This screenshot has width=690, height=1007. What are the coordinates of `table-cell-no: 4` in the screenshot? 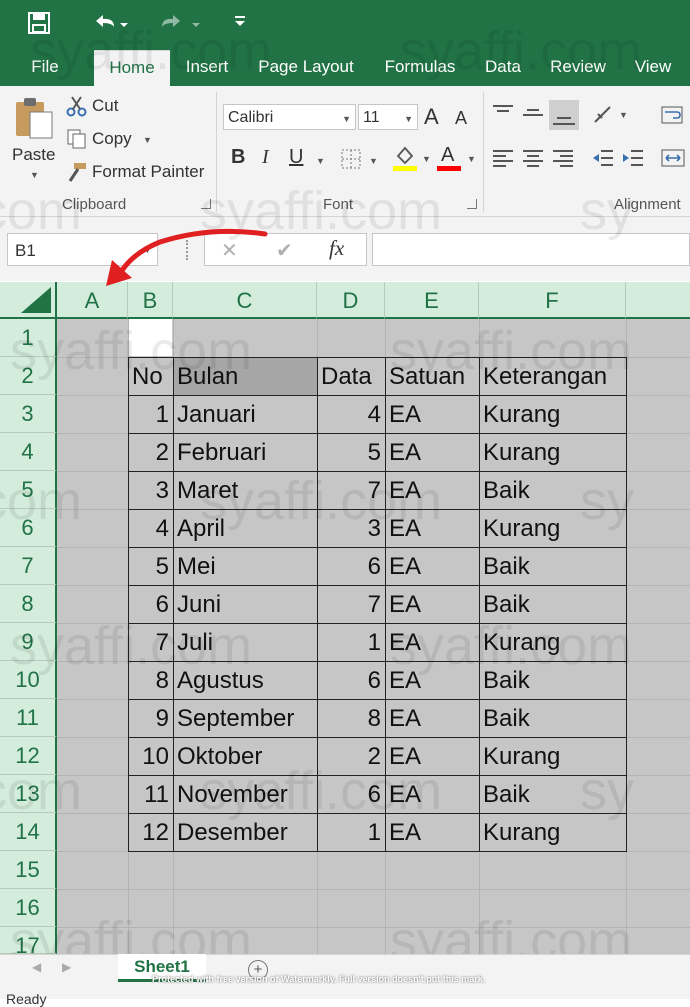 It's located at (150, 529).